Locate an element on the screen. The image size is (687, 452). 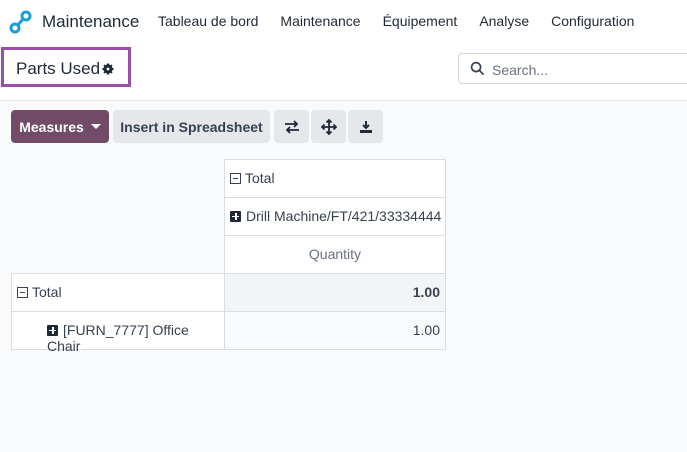
row-item-value: 1.00 is located at coordinates (426, 330).